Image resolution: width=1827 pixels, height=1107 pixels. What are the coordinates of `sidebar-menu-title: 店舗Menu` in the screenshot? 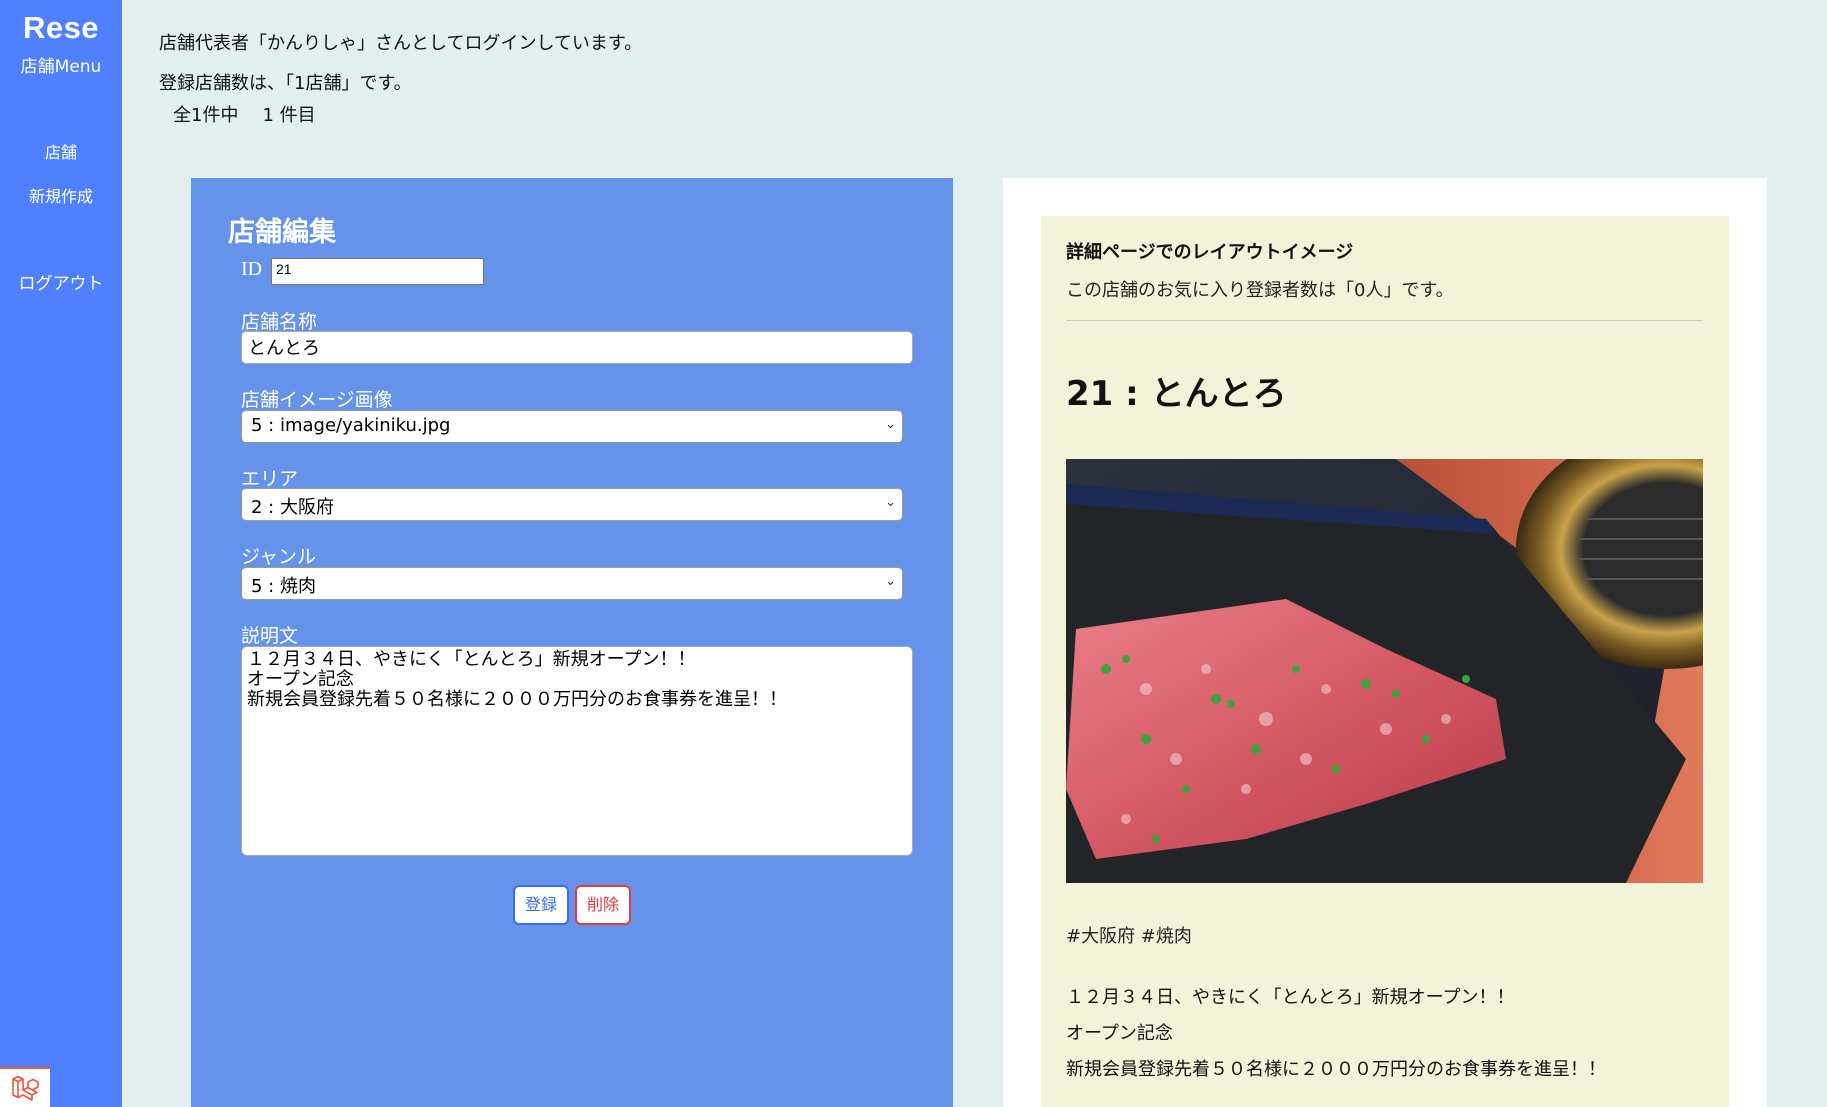 It's located at (61, 67).